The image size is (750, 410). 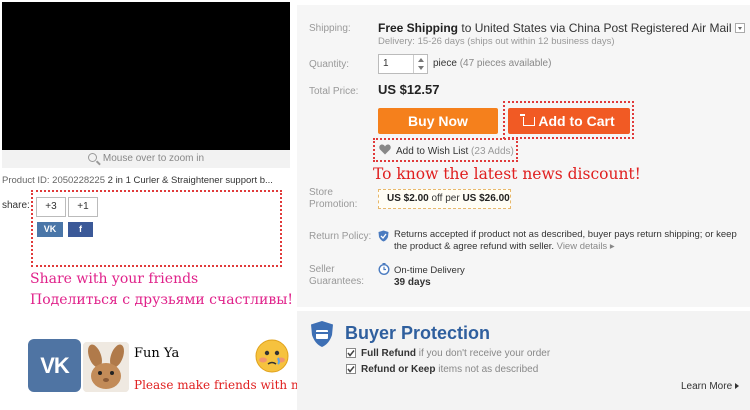 What do you see at coordinates (507, 174) in the screenshot?
I see `news-discount-note: To know the latest news discount!` at bounding box center [507, 174].